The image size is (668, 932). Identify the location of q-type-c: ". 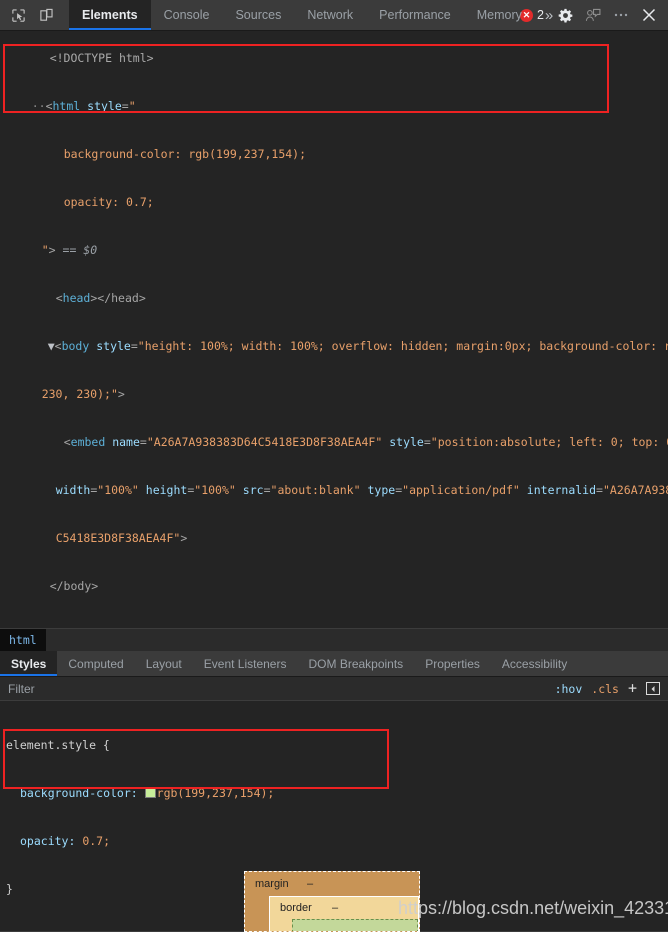
(516, 490).